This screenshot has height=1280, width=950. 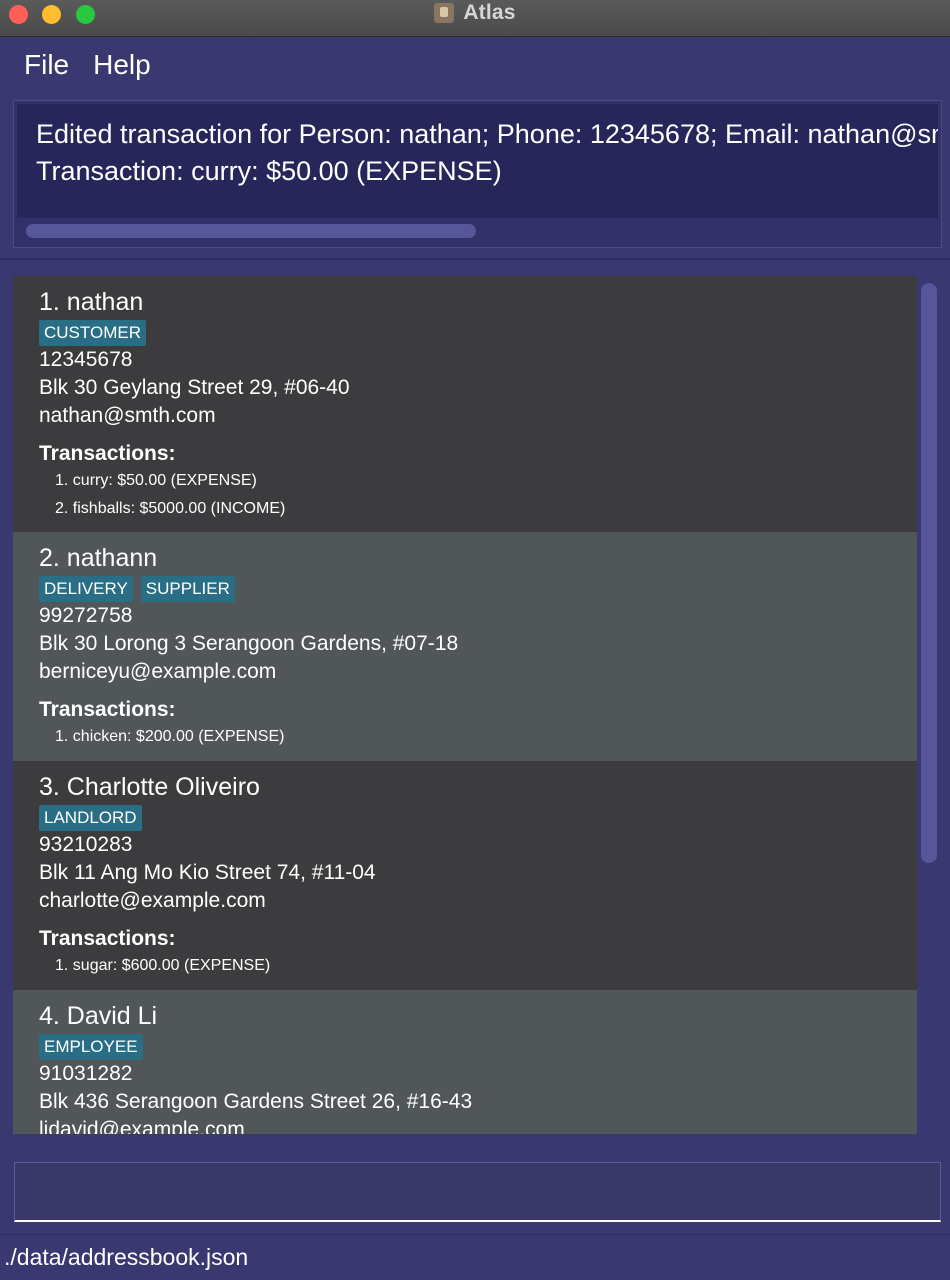 I want to click on menu-file: File, so click(x=46, y=65).